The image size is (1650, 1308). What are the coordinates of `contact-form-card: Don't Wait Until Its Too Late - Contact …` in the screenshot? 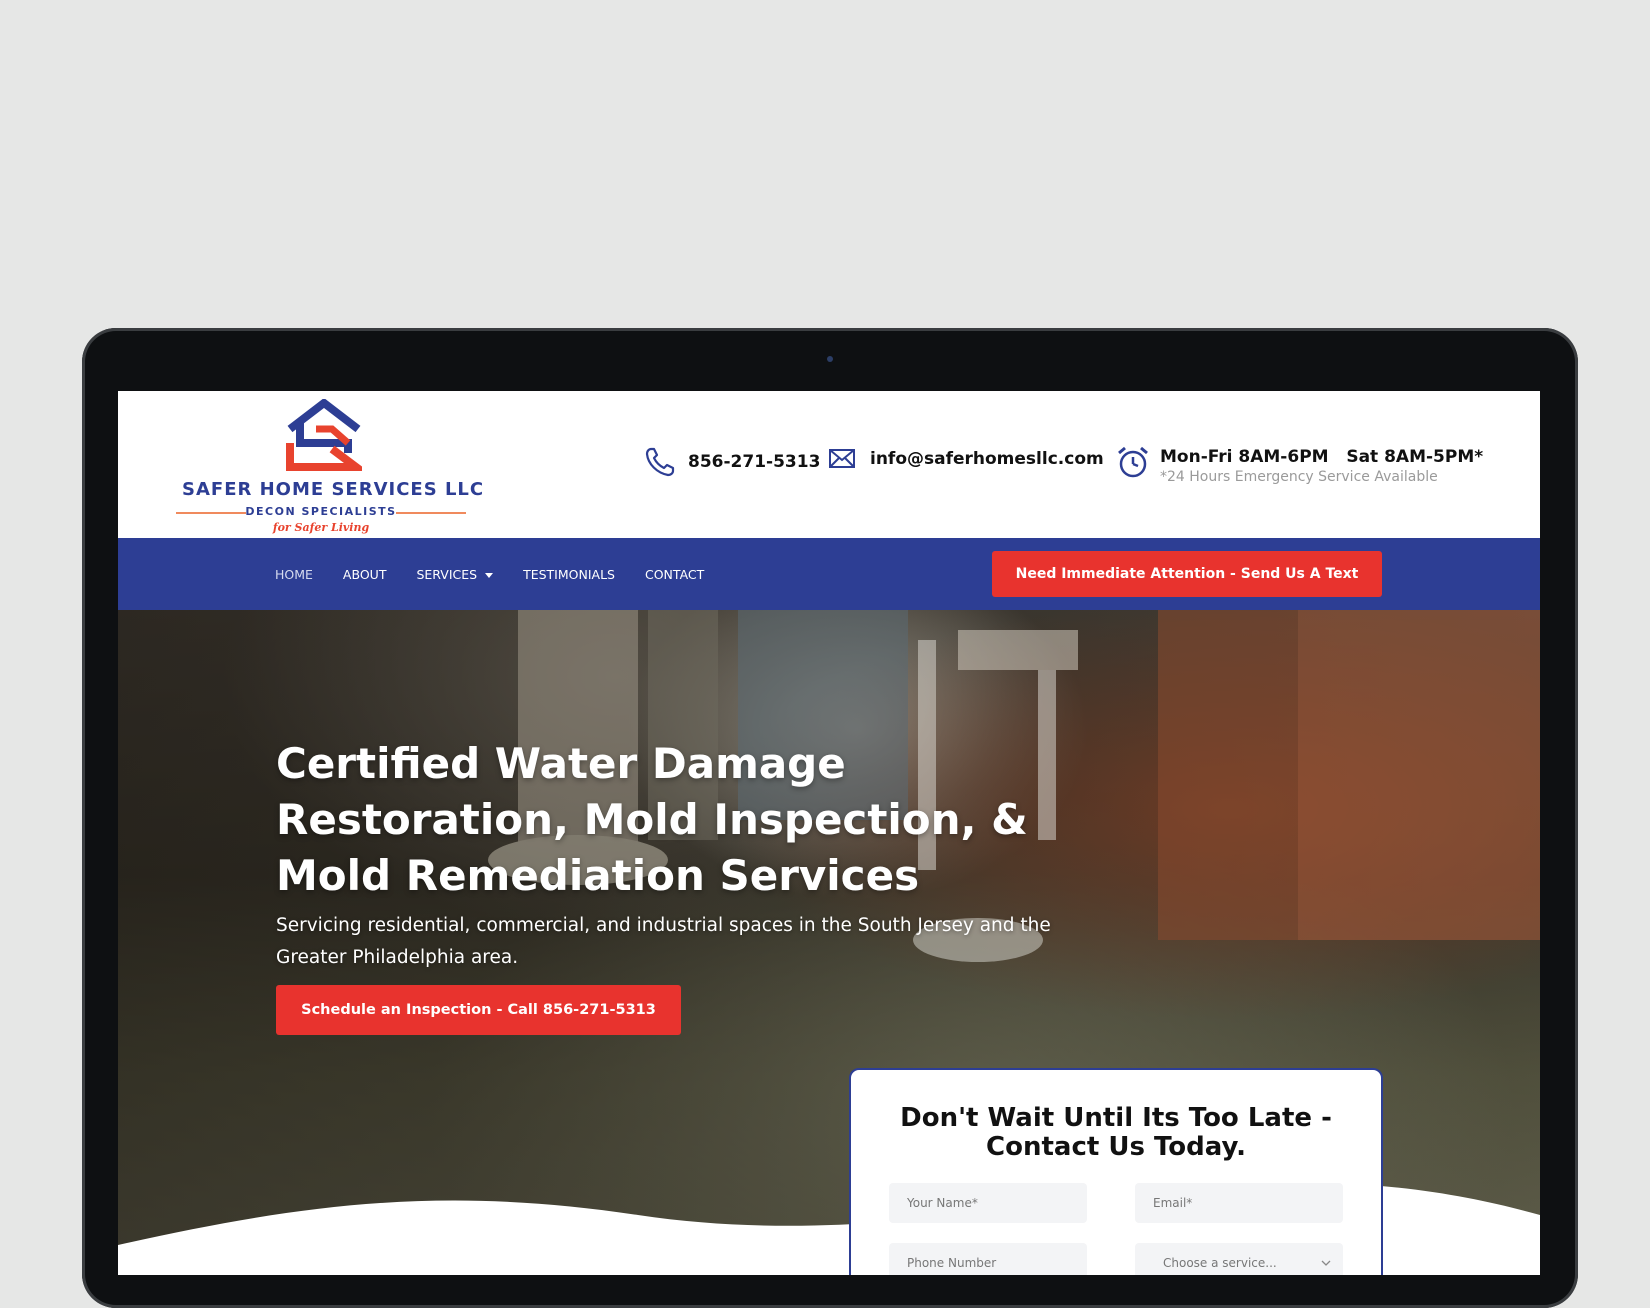 It's located at (1116, 1171).